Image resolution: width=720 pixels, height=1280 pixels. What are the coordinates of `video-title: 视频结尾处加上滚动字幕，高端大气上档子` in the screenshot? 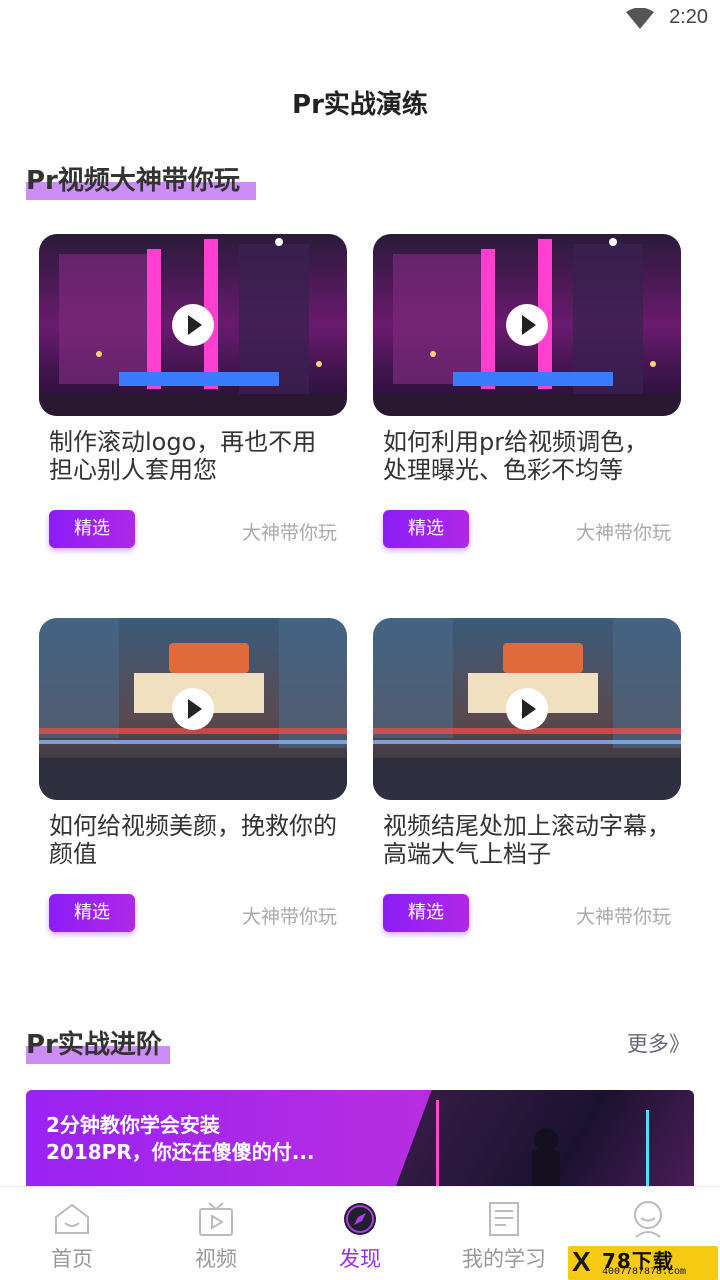 It's located at (527, 842).